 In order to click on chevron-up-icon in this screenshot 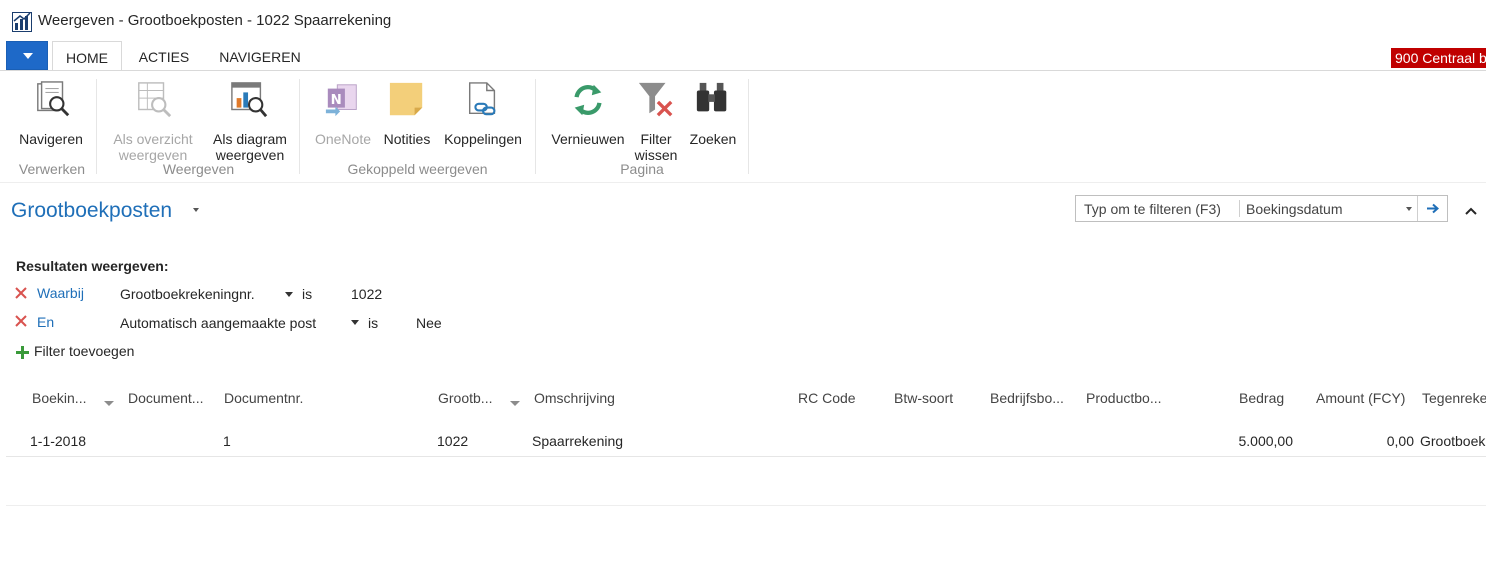, I will do `click(1471, 211)`.